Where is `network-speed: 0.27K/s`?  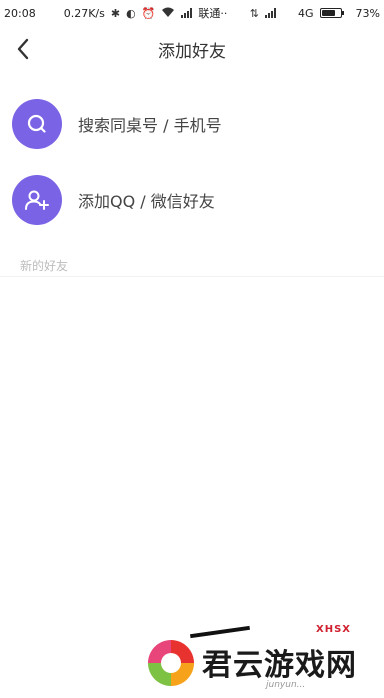 network-speed: 0.27K/s is located at coordinates (84, 13).